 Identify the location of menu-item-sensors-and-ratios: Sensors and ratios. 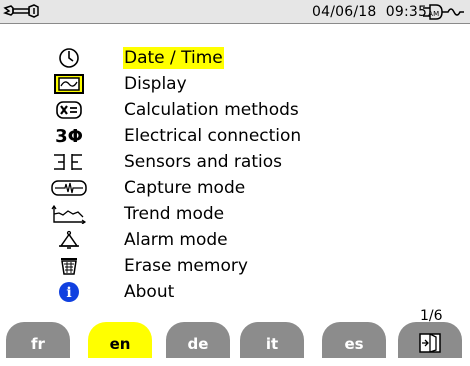
(235, 163).